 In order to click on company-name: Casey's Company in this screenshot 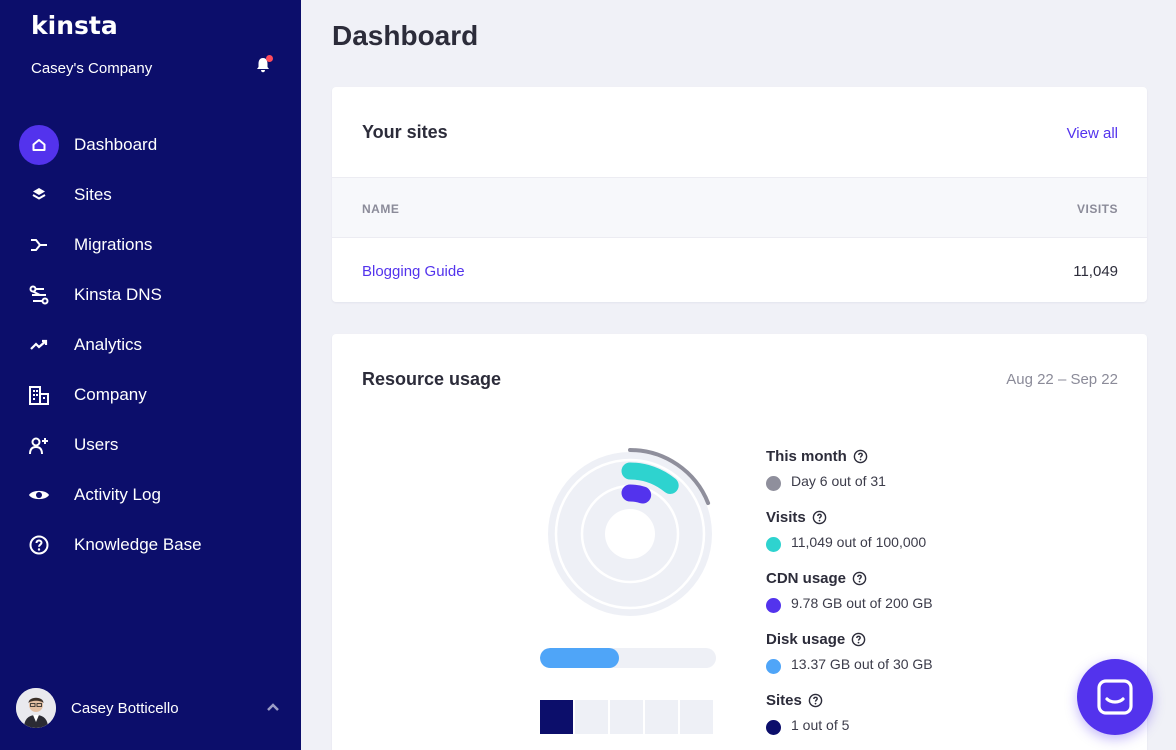, I will do `click(91, 68)`.